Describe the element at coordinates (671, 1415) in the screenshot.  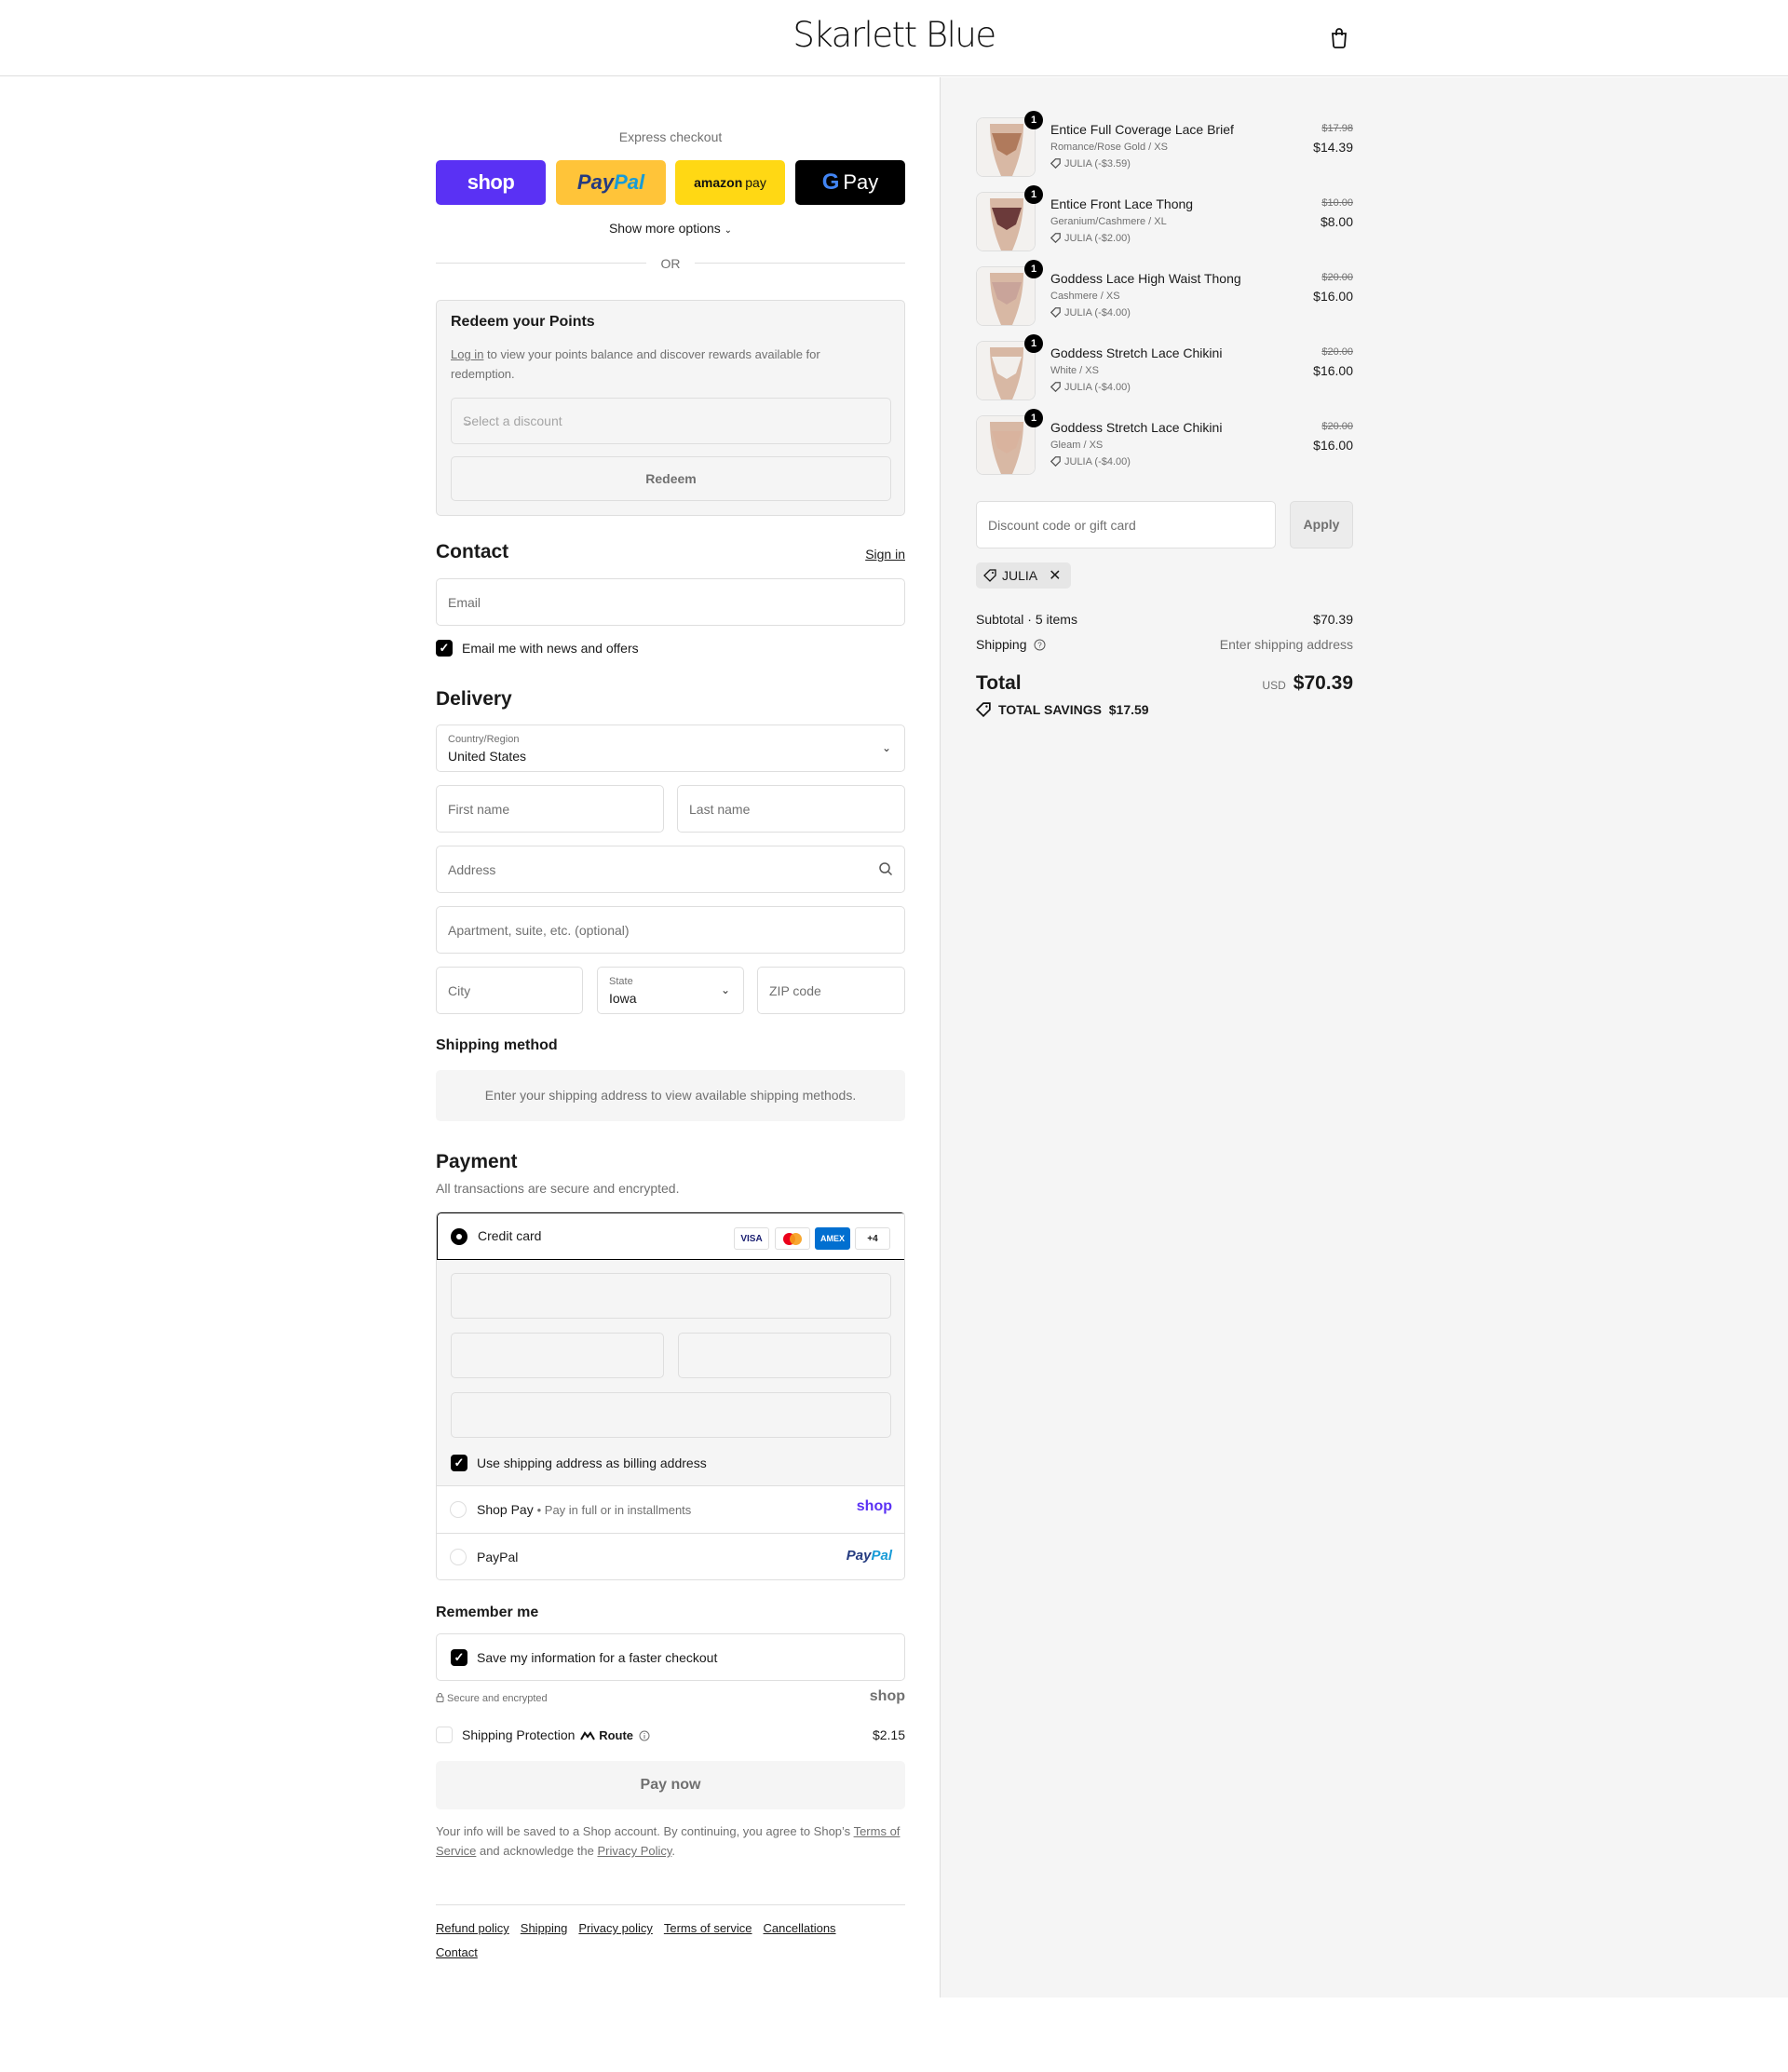
I see `card-name-field` at that location.